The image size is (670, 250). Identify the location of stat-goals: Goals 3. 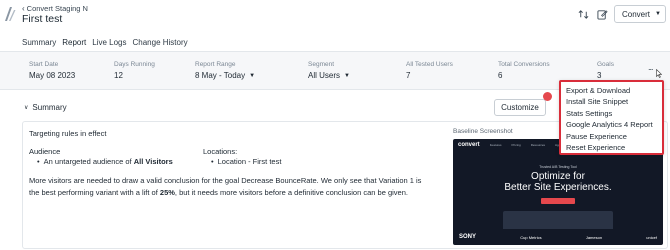
(605, 70).